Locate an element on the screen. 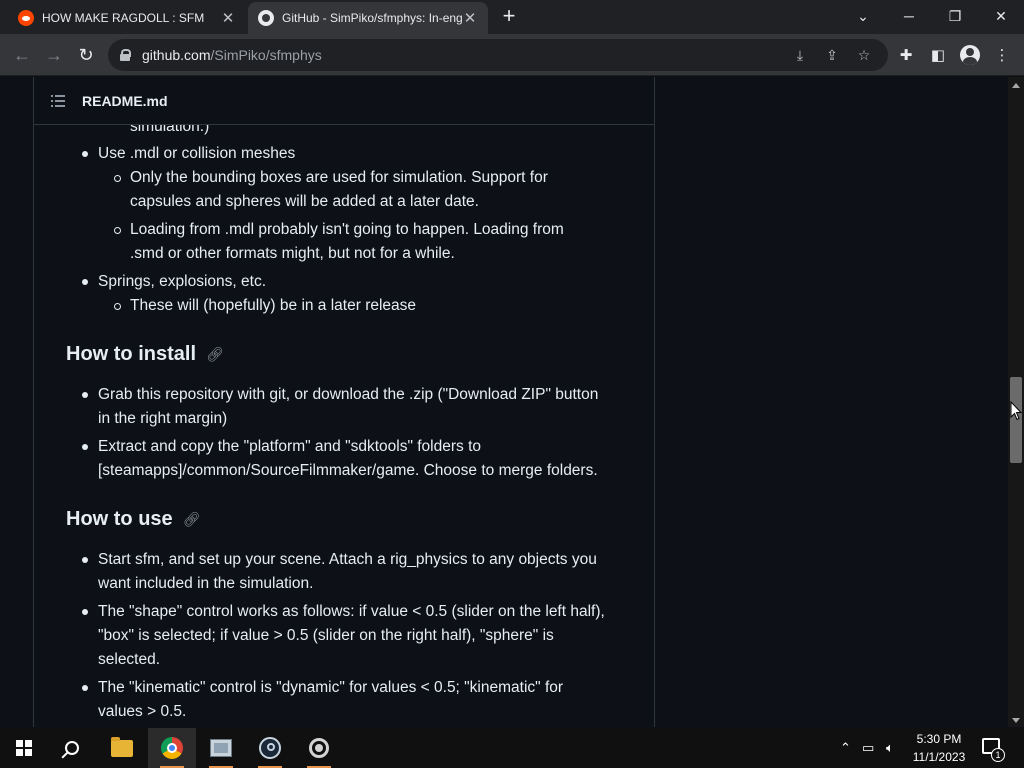 This screenshot has width=1024, height=768. system-clock: 5:30 PM 11/1/2023 is located at coordinates (939, 748).